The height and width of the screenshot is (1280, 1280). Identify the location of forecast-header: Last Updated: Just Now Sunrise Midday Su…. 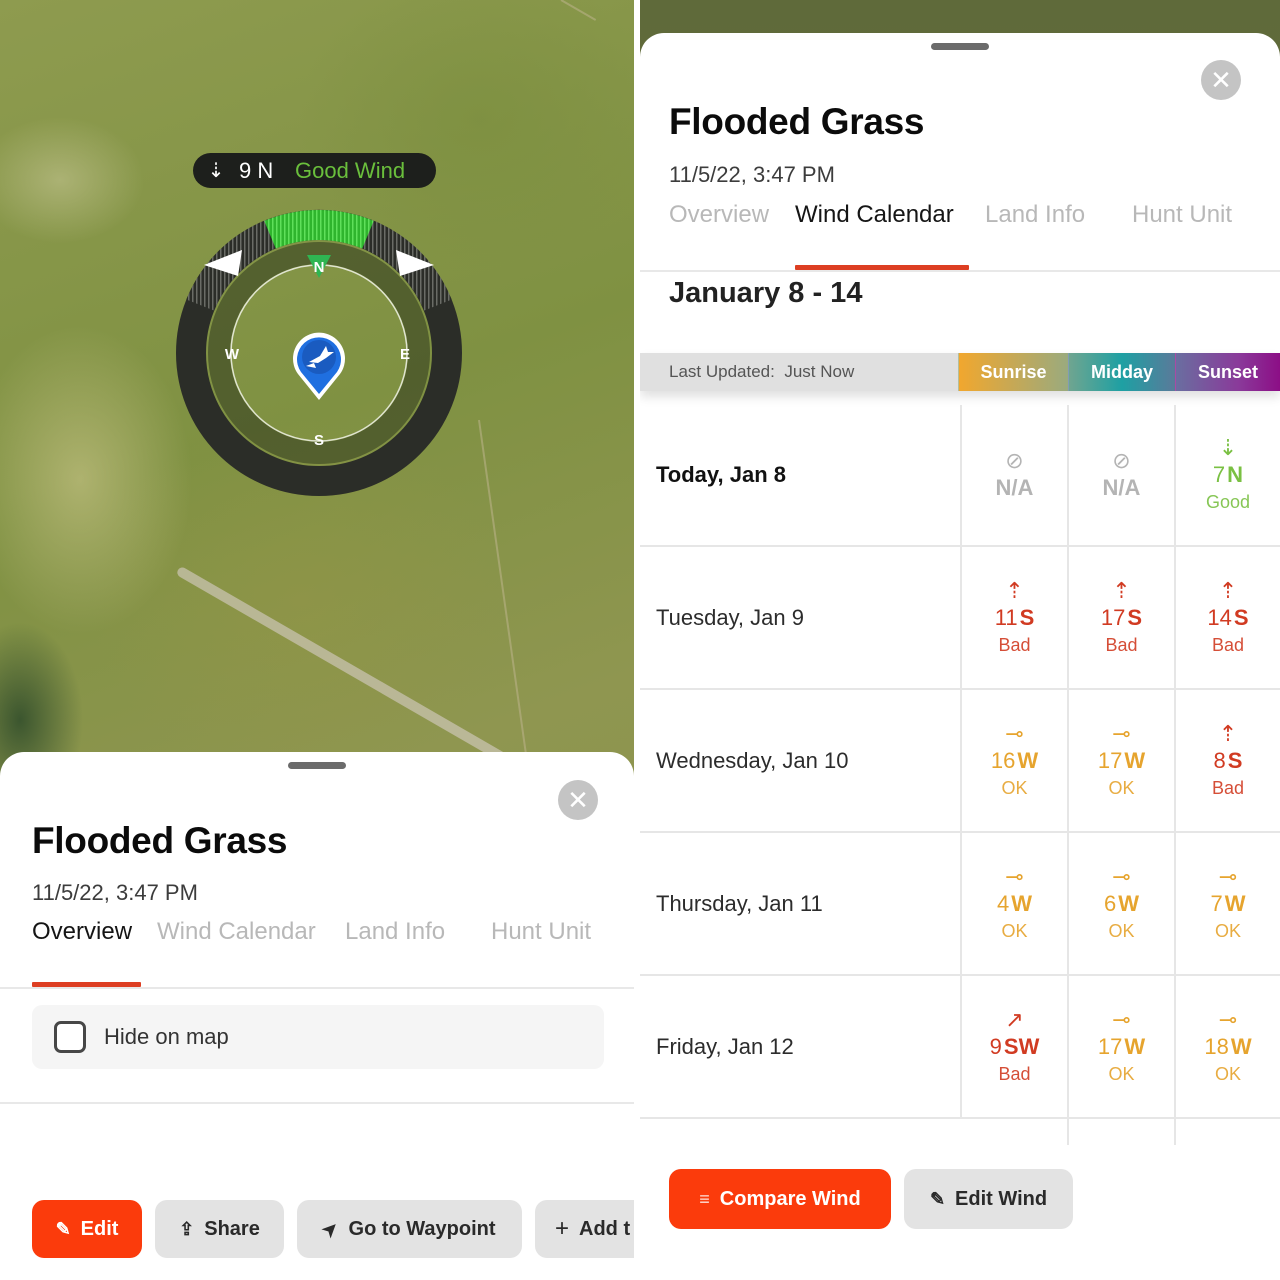
(960, 372).